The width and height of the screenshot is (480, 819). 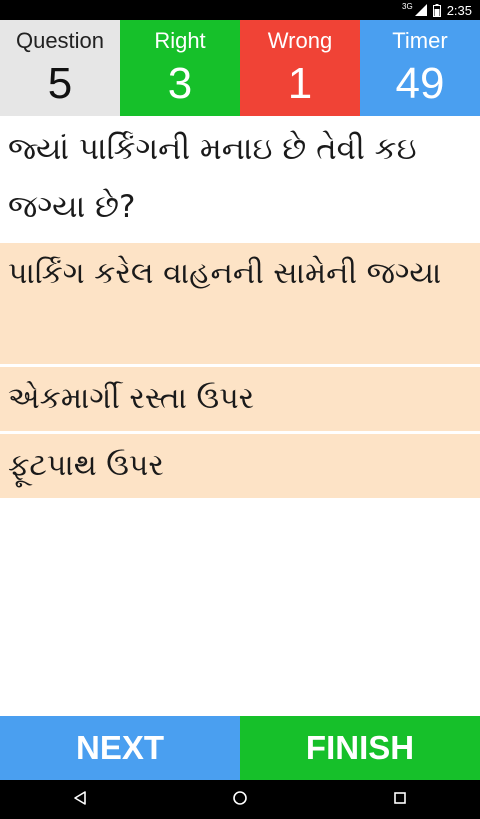 What do you see at coordinates (240, 303) in the screenshot?
I see `answer-option-1: પાર્કિંગ કરેલ વાહનની સામેની જગ્યા` at bounding box center [240, 303].